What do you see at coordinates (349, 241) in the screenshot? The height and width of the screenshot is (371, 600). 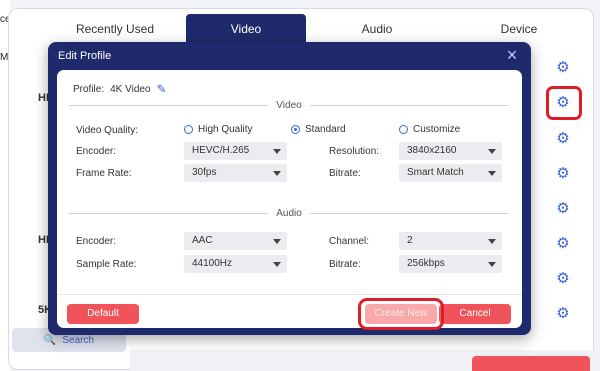 I see `channel-label: Channel:` at bounding box center [349, 241].